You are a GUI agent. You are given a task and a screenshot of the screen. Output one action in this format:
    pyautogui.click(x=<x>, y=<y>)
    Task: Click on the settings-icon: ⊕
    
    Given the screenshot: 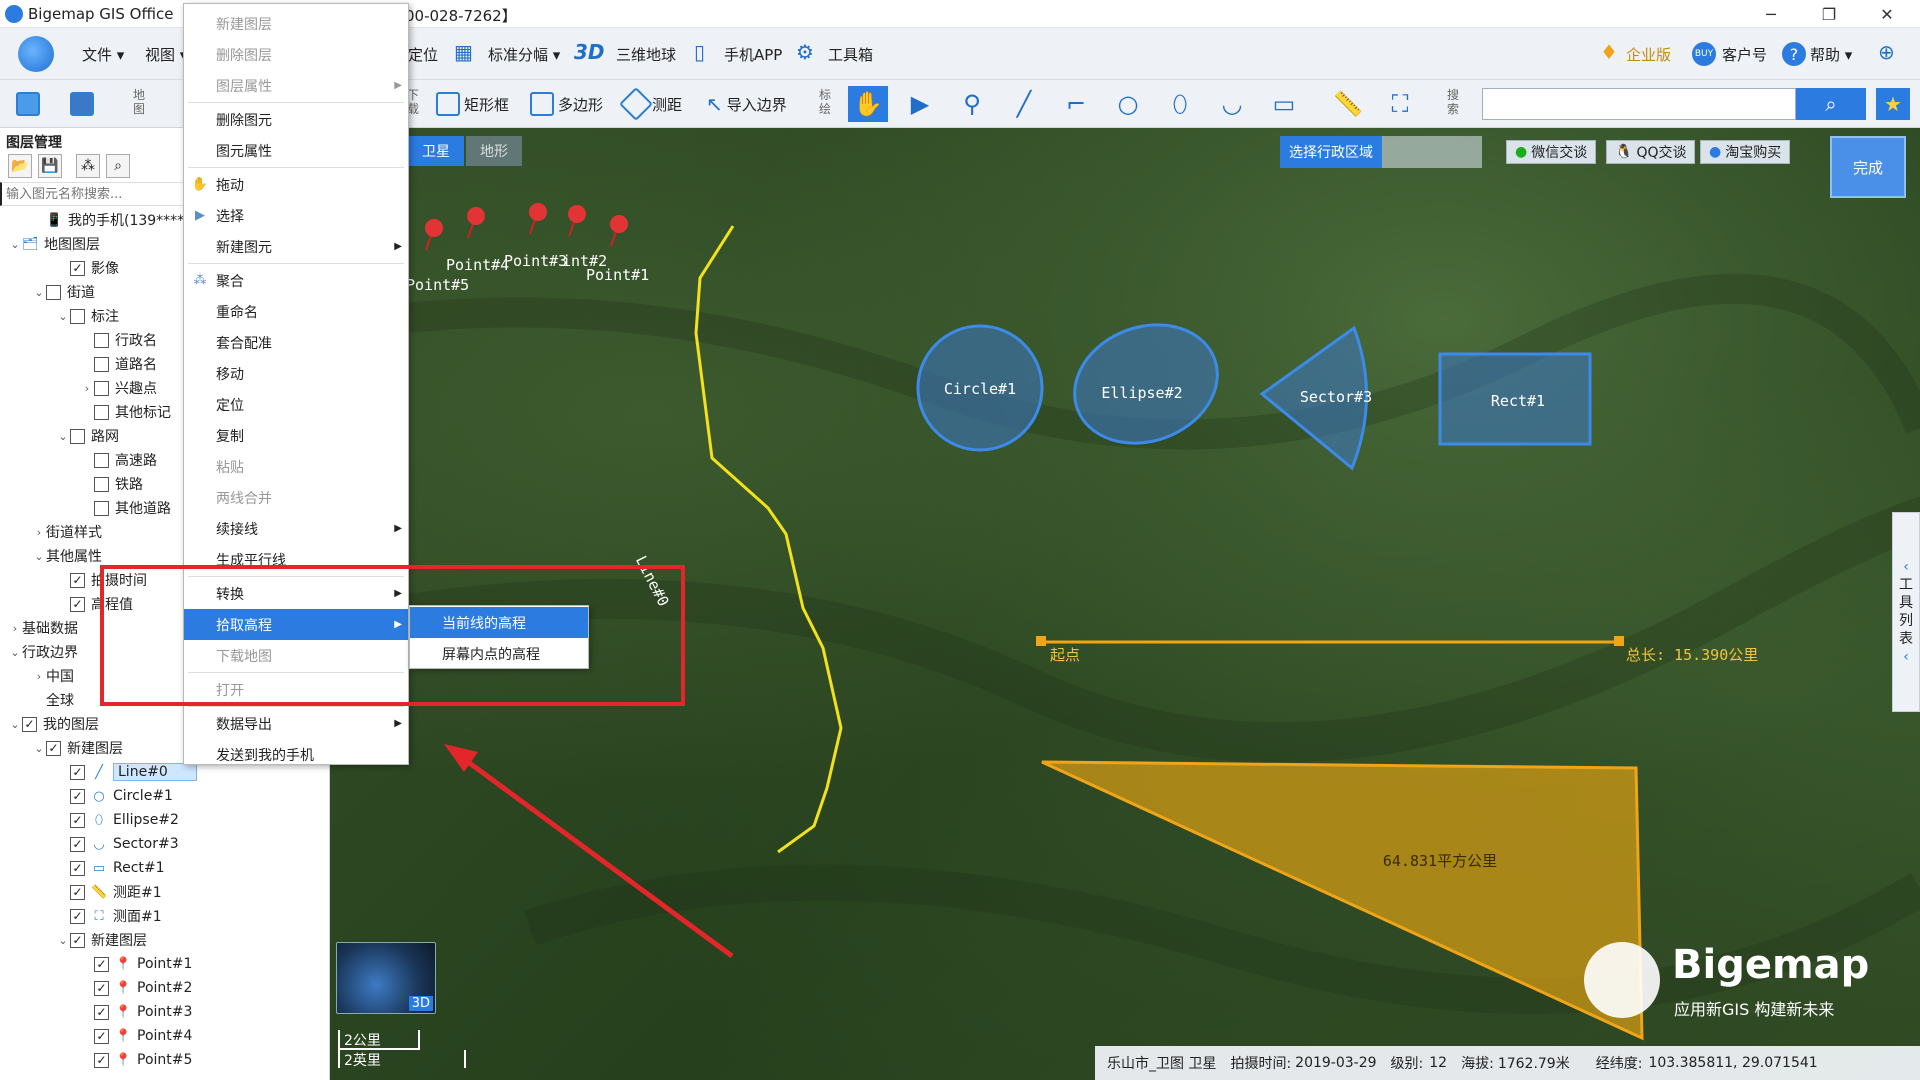 What is the action you would take?
    pyautogui.click(x=1886, y=52)
    